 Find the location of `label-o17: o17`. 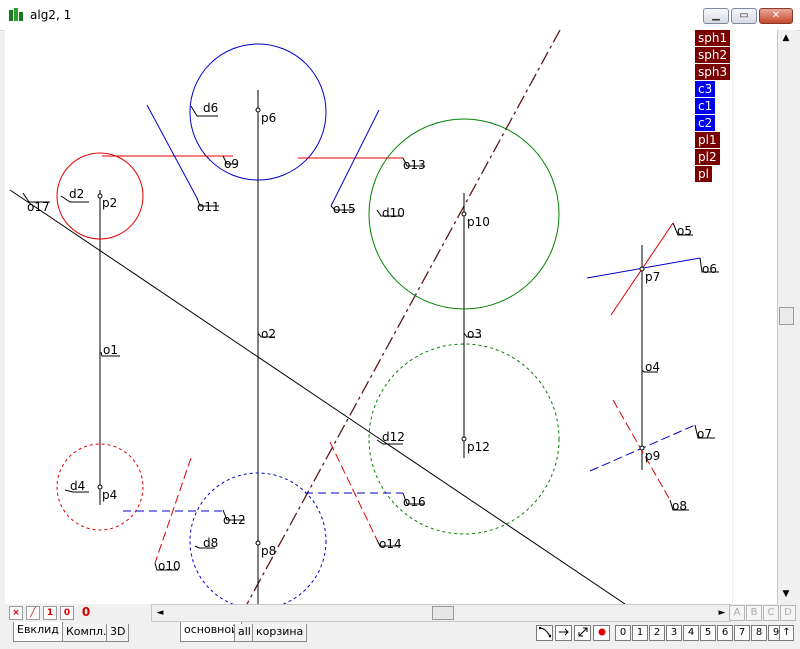

label-o17: o17 is located at coordinates (38, 207).